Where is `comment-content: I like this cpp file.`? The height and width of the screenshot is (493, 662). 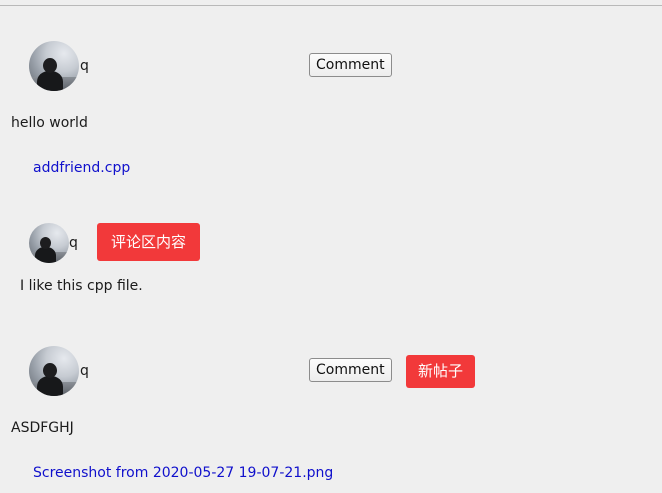
comment-content: I like this cpp file. is located at coordinates (81, 286).